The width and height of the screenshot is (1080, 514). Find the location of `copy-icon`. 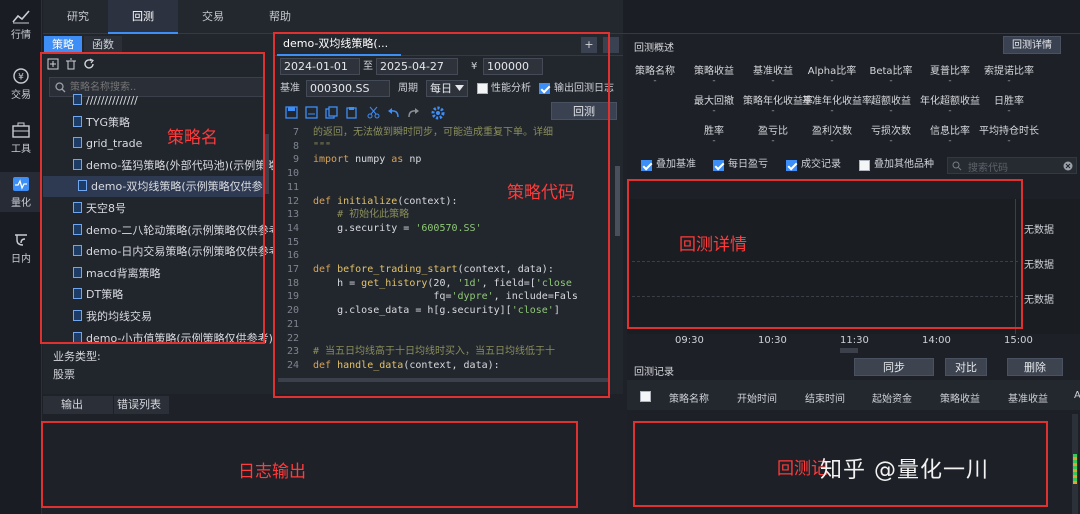

copy-icon is located at coordinates (331, 112).